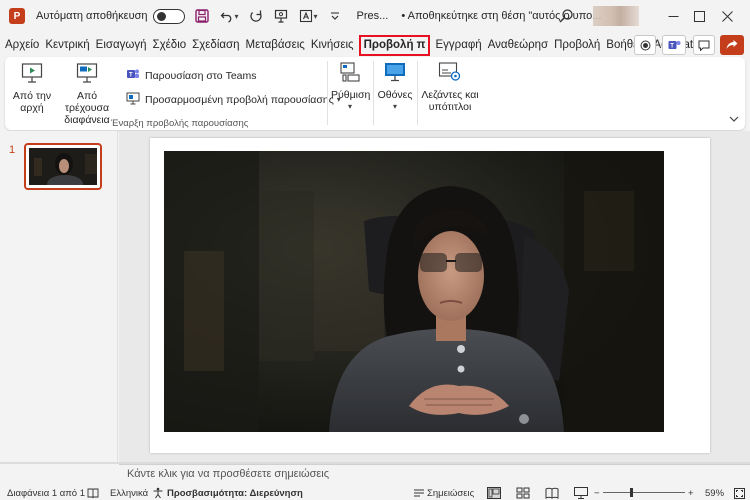  What do you see at coordinates (92, 16) in the screenshot?
I see `autosave-label: Αυτόματη αποθήκευση` at bounding box center [92, 16].